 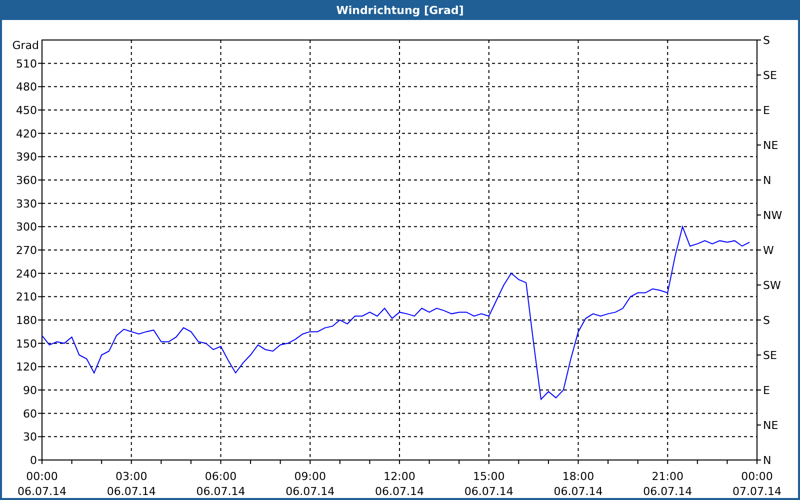 What do you see at coordinates (26, 227) in the screenshot?
I see `y-tick-label: 300` at bounding box center [26, 227].